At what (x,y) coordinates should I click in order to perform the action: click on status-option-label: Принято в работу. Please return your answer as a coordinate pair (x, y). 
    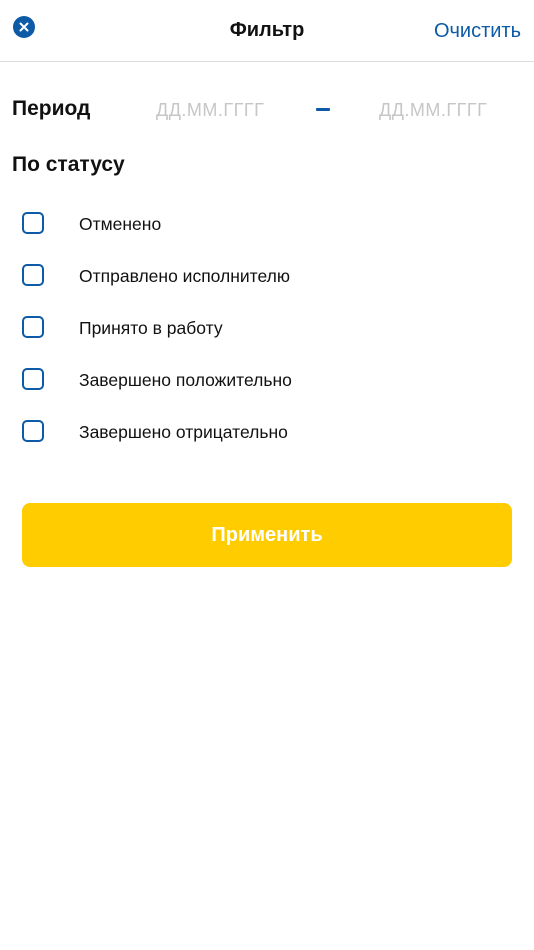
    Looking at the image, I should click on (151, 328).